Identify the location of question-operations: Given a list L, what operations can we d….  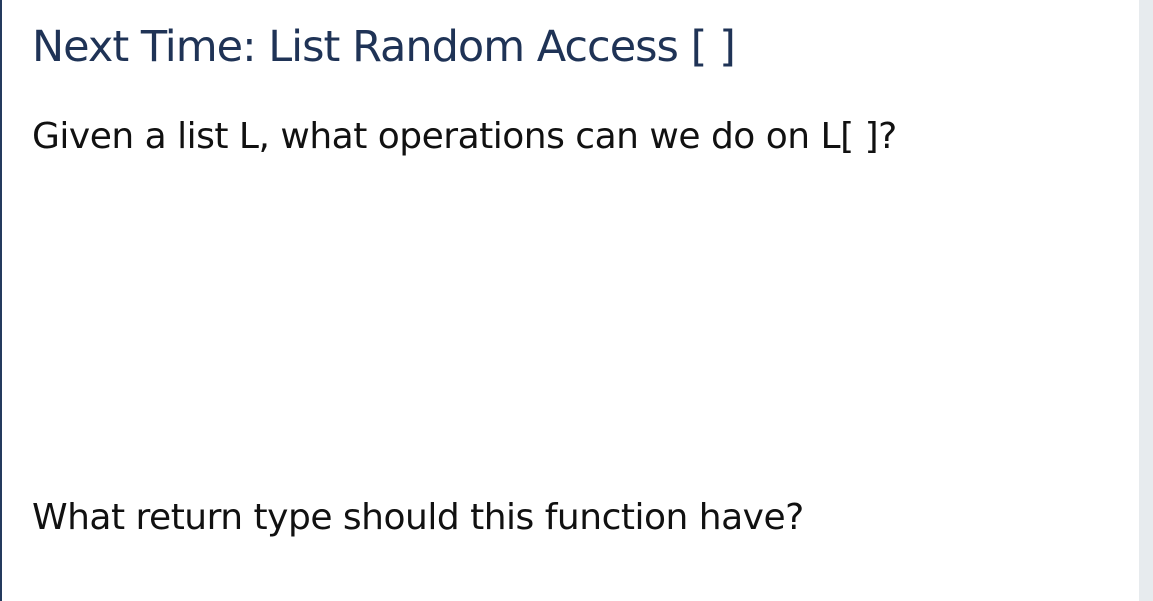
(464, 136).